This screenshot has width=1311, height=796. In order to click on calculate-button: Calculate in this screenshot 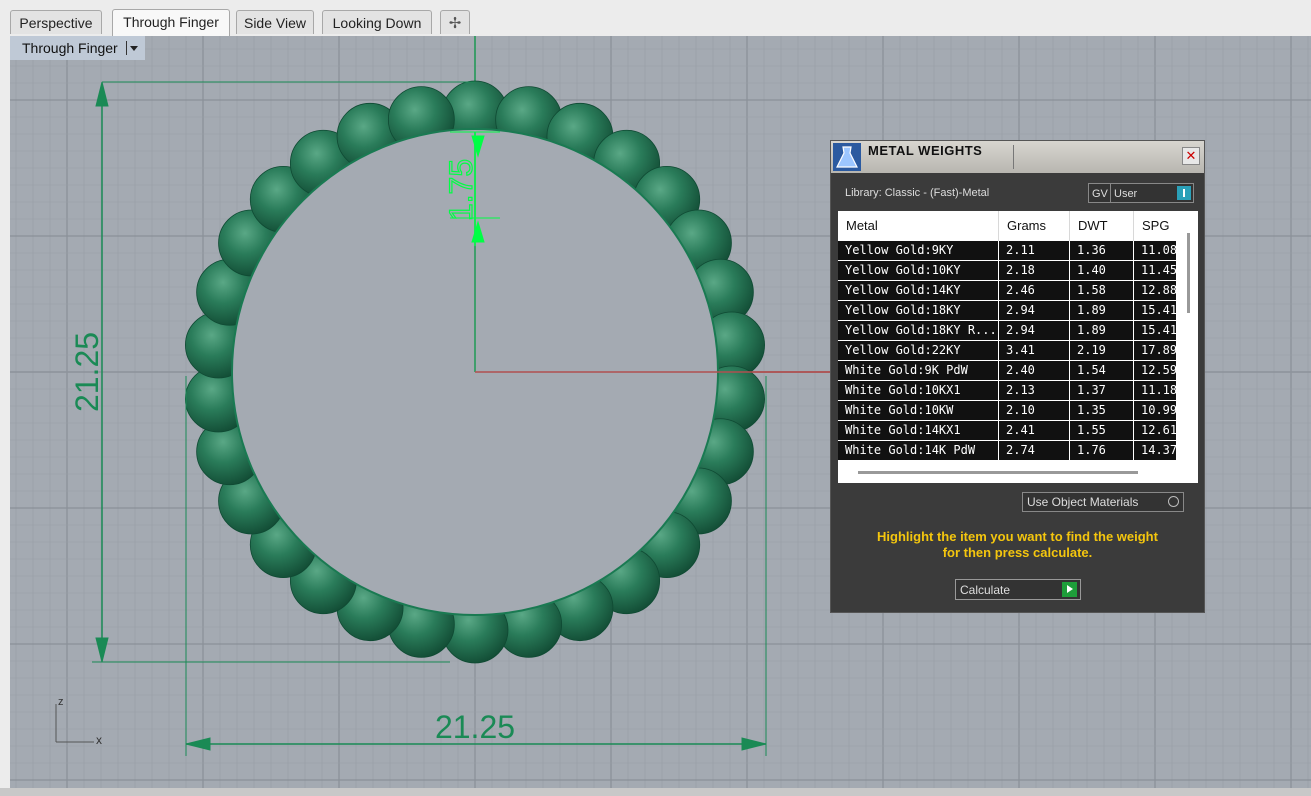, I will do `click(1018, 589)`.